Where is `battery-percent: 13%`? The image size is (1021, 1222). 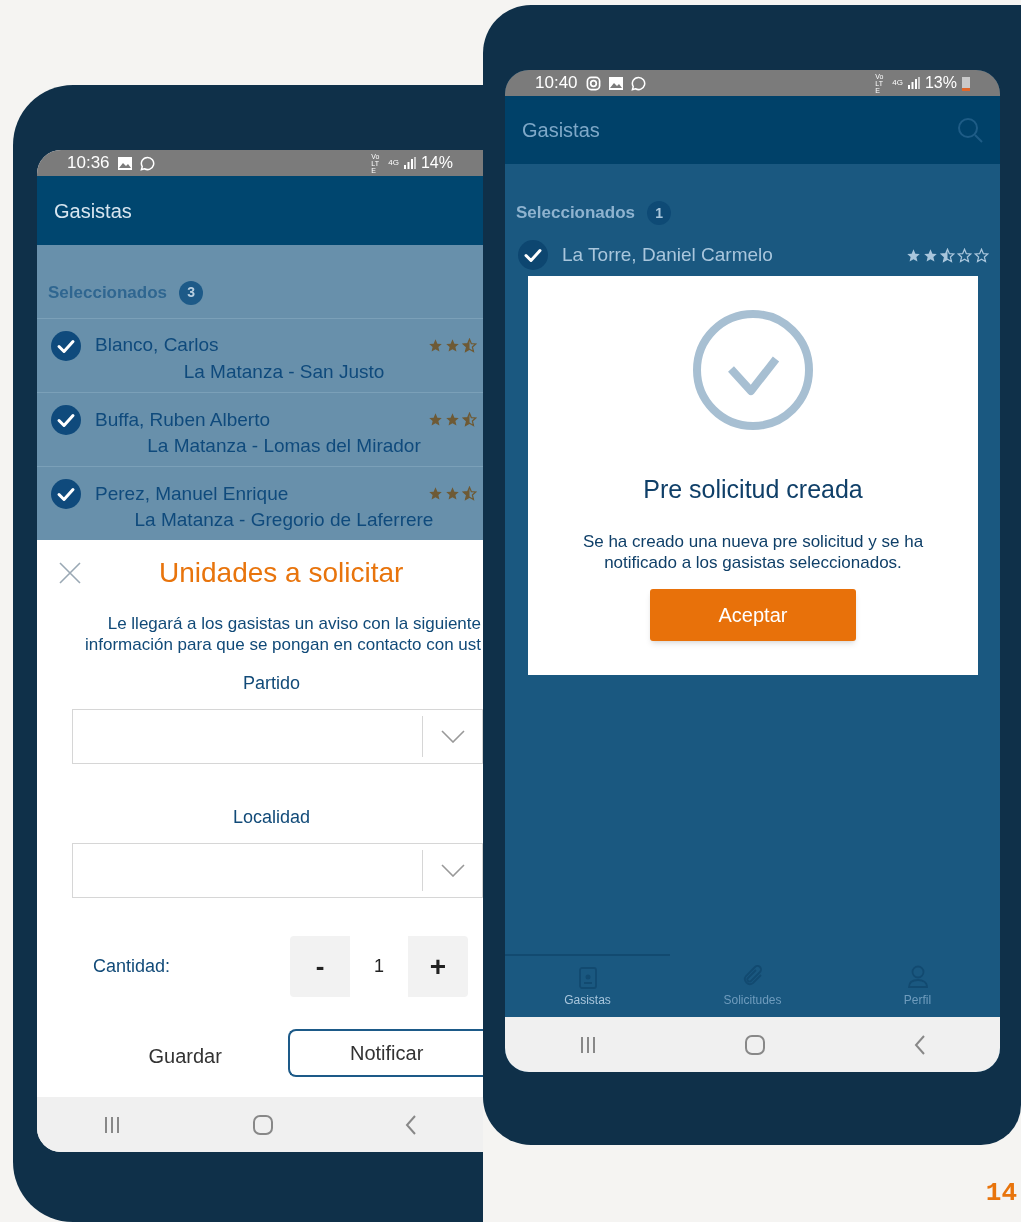 battery-percent: 13% is located at coordinates (940, 83).